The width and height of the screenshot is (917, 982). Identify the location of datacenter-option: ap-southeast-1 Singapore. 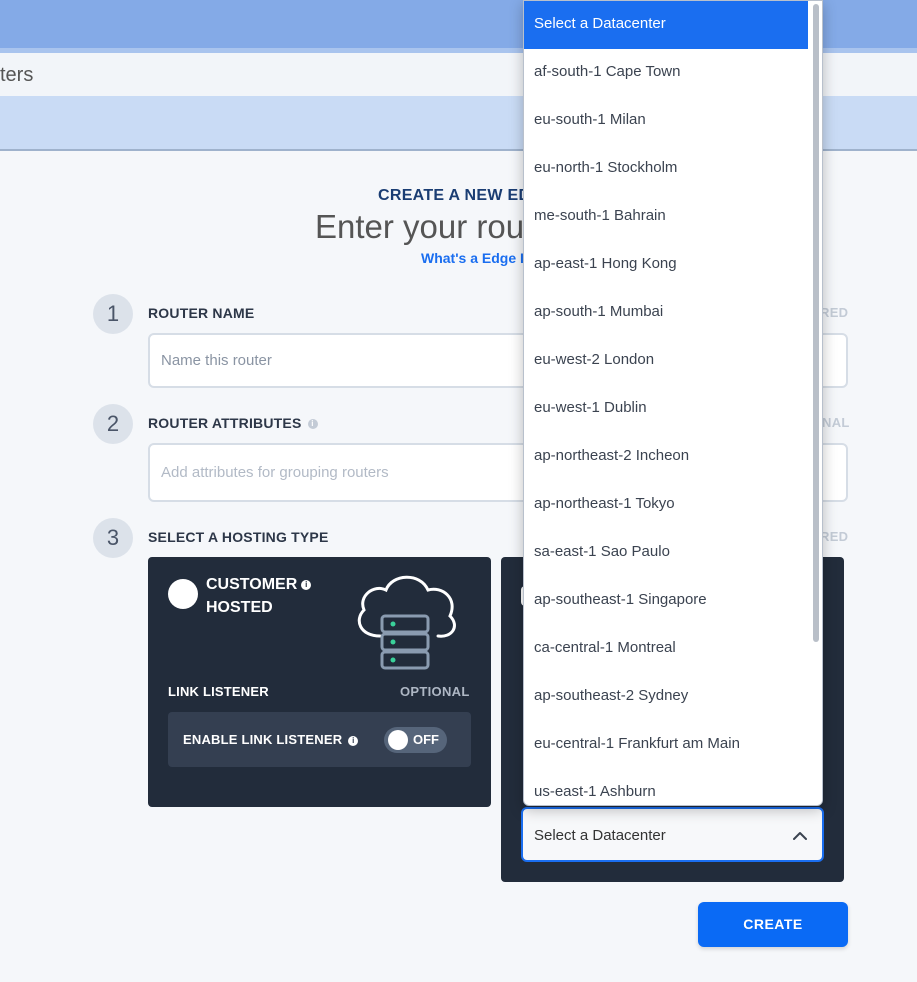
(667, 601).